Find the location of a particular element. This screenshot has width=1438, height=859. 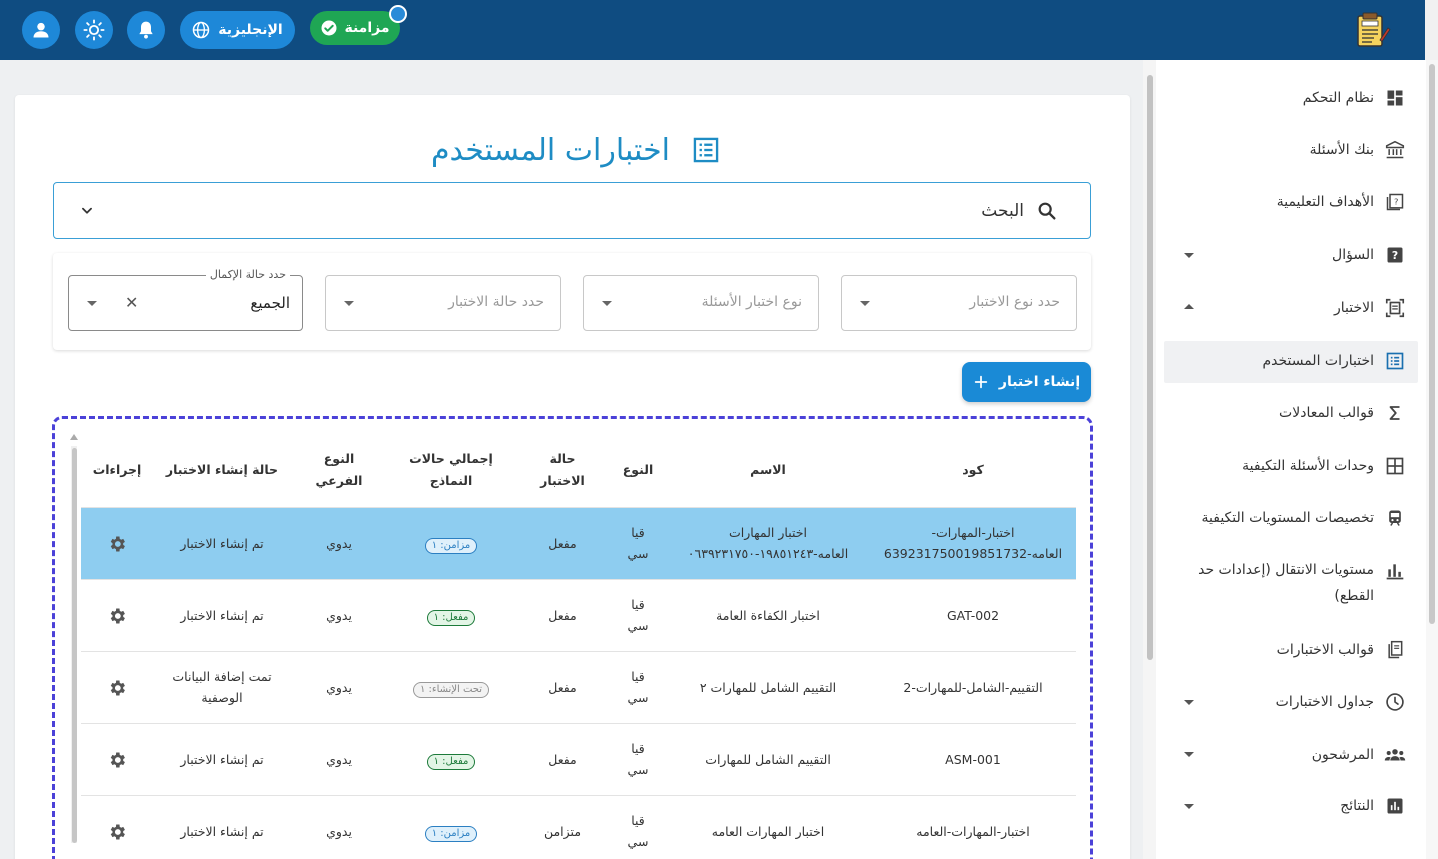

sync-button: مزامنة is located at coordinates (355, 28).